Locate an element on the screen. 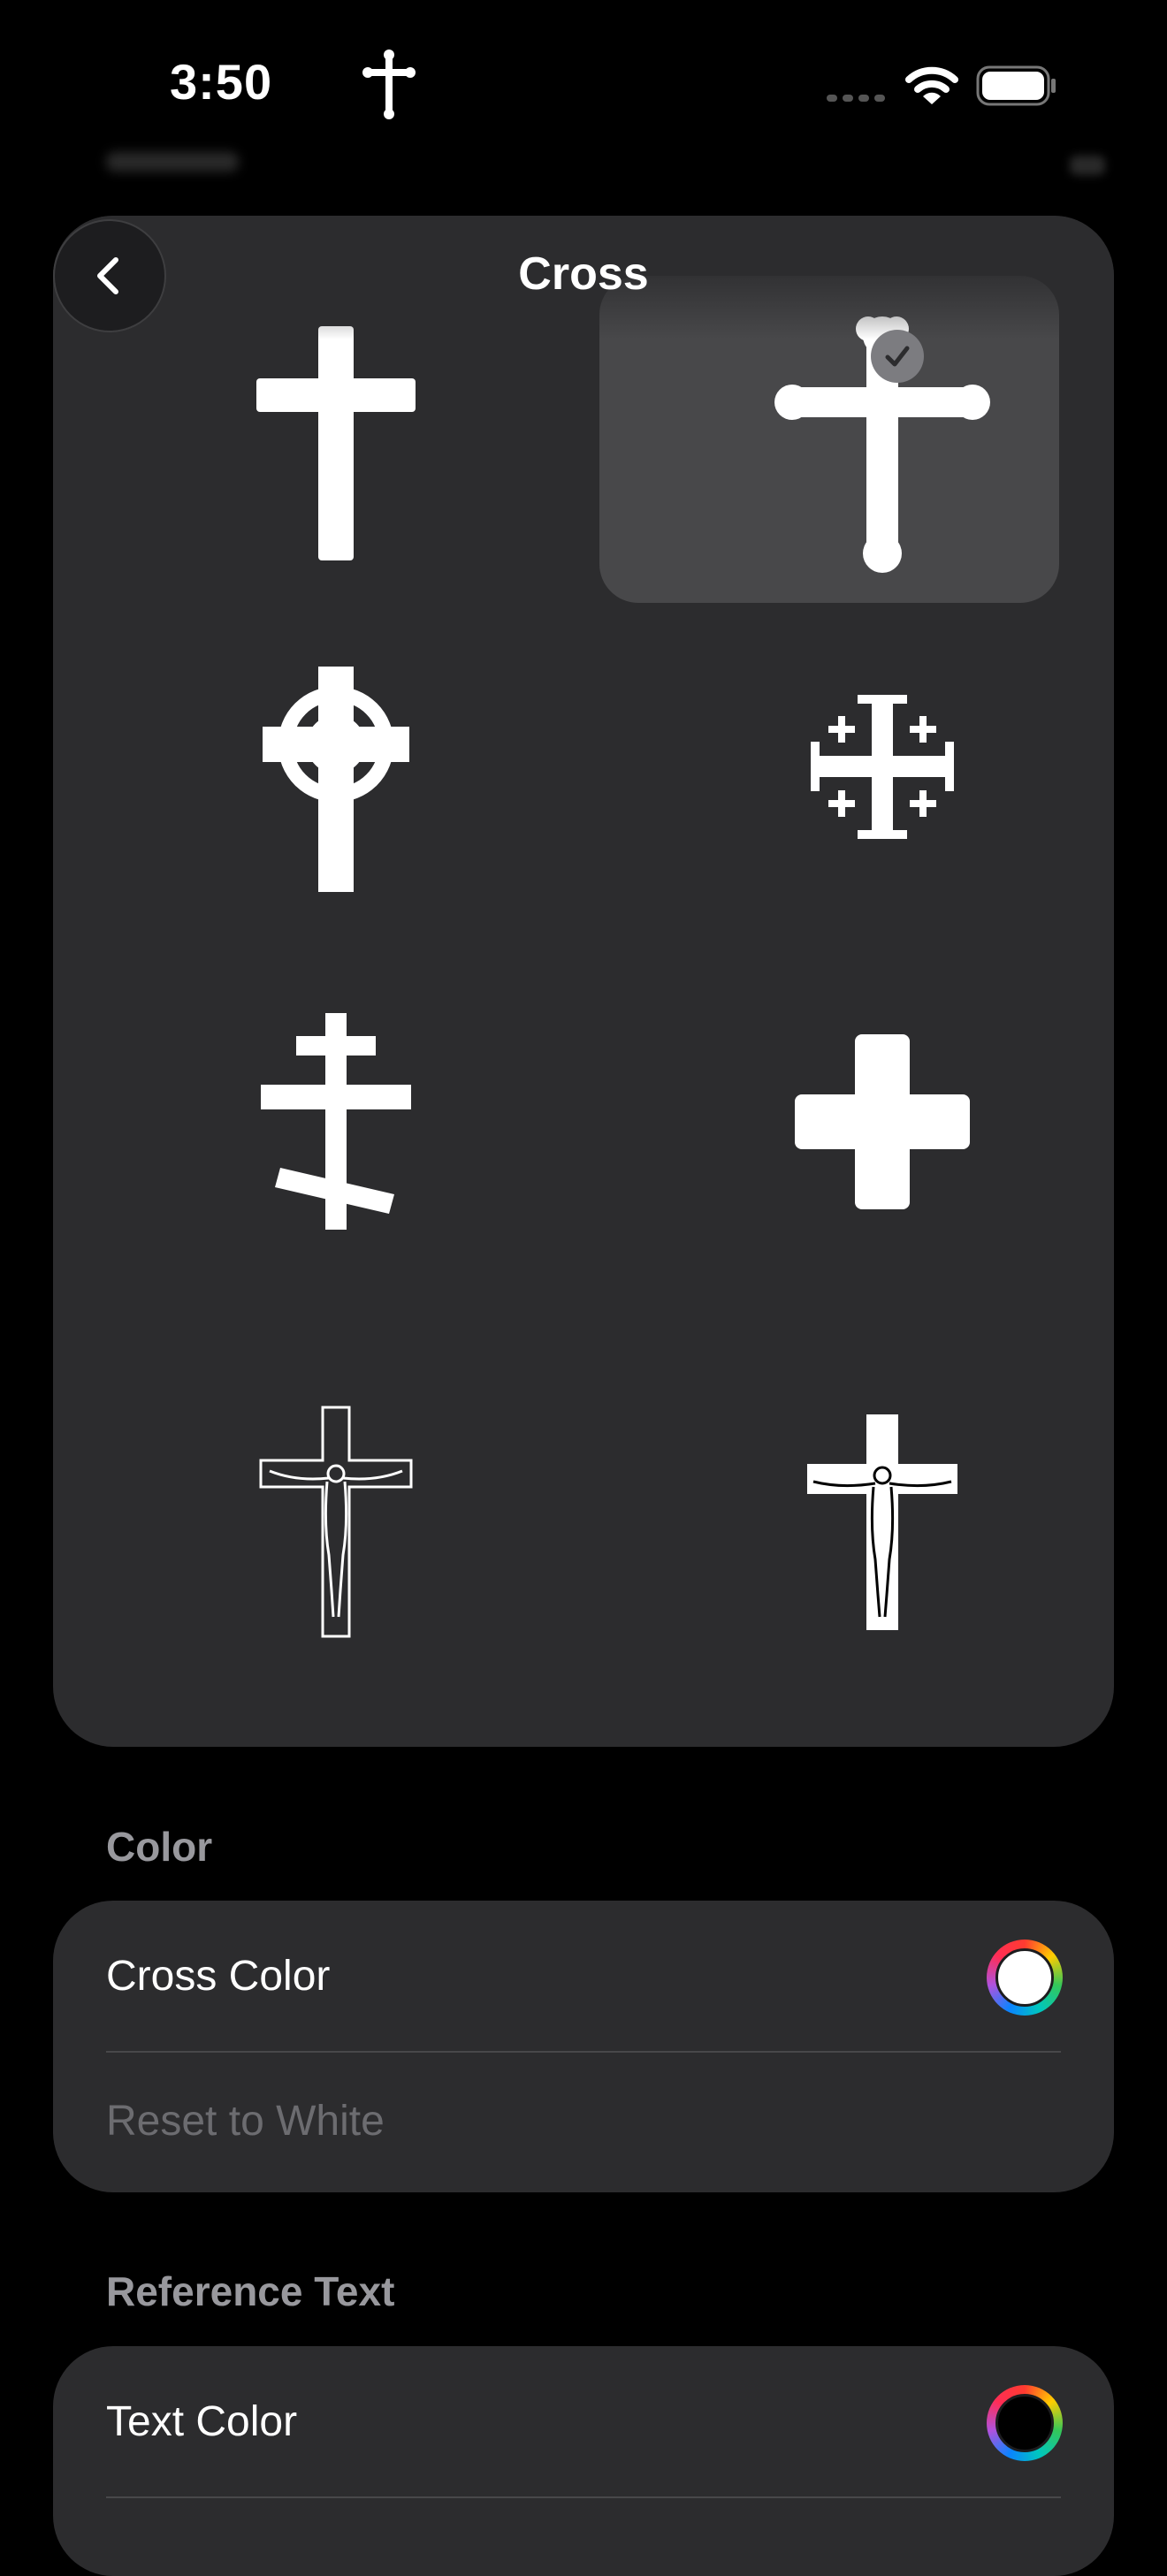 The height and width of the screenshot is (2576, 1167). cellular-signal-icon is located at coordinates (856, 98).